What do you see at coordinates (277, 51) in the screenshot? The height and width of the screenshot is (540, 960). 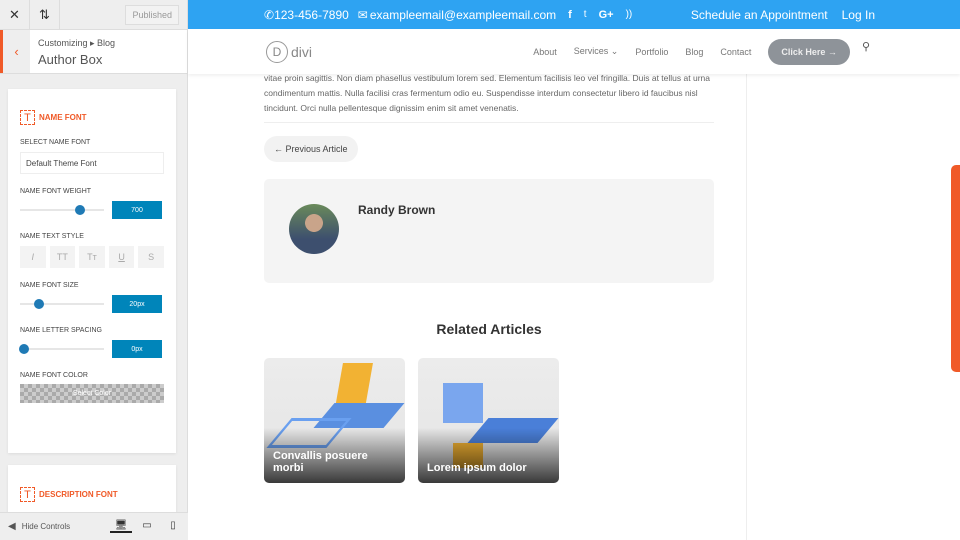 I see `logo-mark: D` at bounding box center [277, 51].